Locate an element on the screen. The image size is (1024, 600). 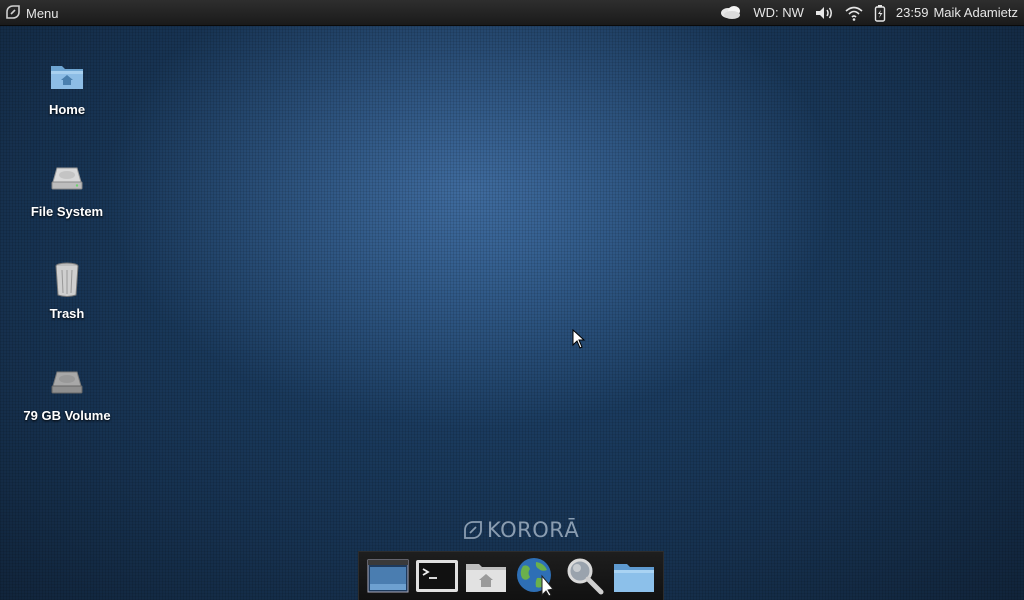
volume-icon is located at coordinates (824, 13).